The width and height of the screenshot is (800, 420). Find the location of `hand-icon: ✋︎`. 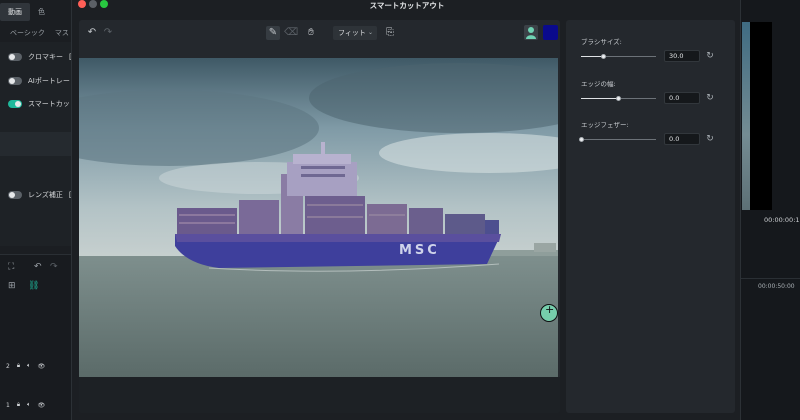

hand-icon: ✋︎ is located at coordinates (311, 33).